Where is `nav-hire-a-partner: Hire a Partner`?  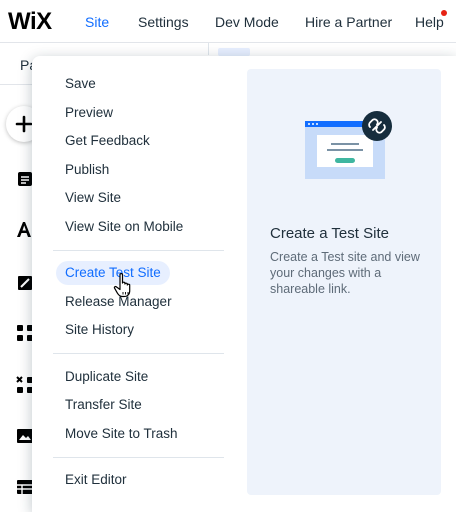 nav-hire-a-partner: Hire a Partner is located at coordinates (348, 22).